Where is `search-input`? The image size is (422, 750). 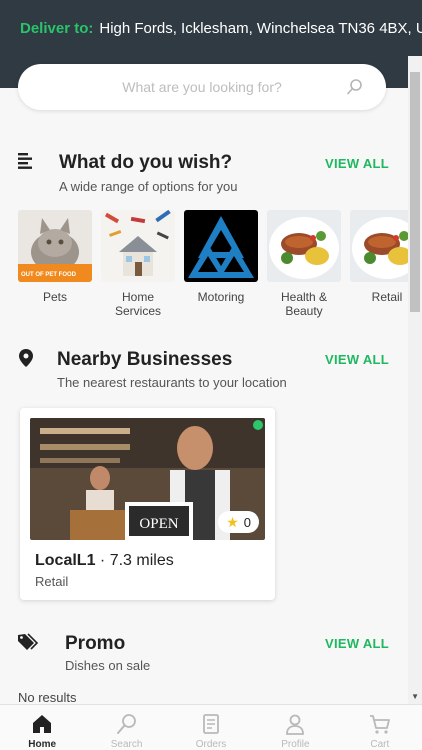 search-input is located at coordinates (202, 87).